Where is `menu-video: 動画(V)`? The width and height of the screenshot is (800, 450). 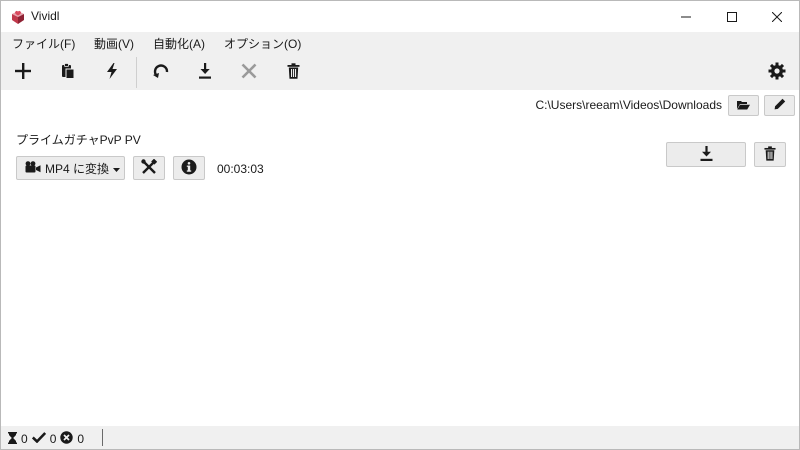
menu-video: 動画(V) is located at coordinates (114, 43).